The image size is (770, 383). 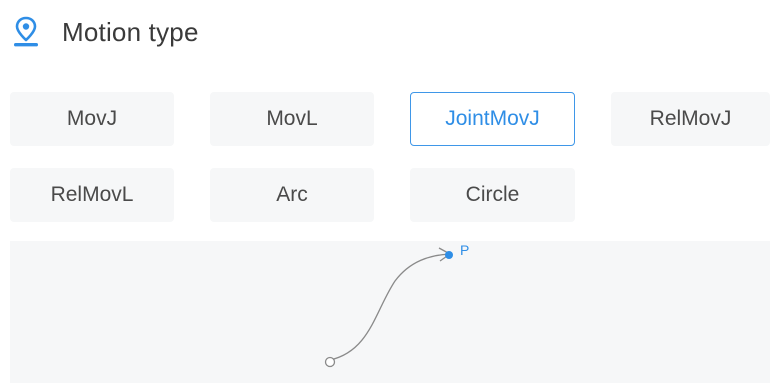 I want to click on section-header: Motion type, so click(x=104, y=32).